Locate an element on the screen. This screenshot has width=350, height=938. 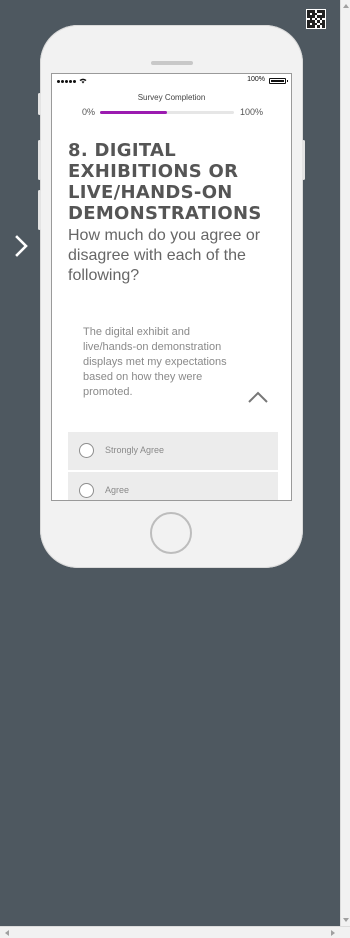
chevron-right-icon is located at coordinates (21, 246).